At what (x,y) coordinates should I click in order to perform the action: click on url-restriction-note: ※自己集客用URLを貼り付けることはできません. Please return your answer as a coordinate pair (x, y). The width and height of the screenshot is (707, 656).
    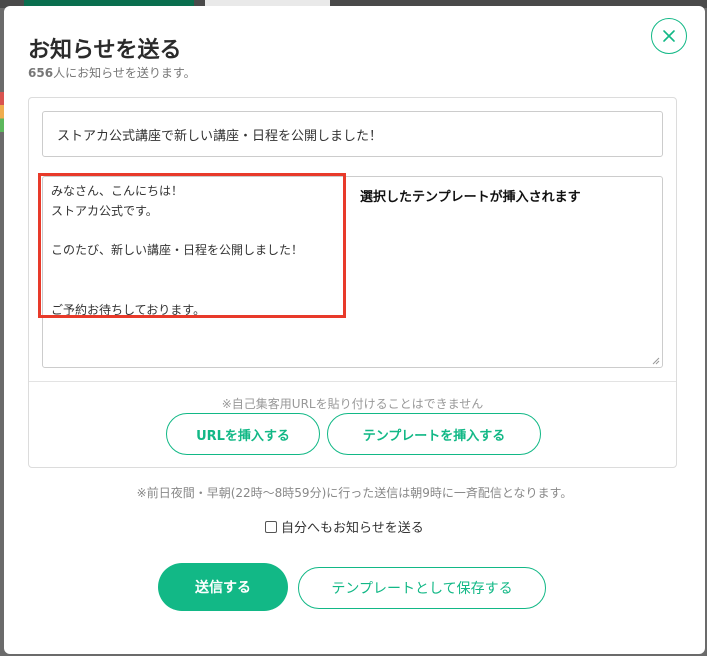
    Looking at the image, I should click on (352, 404).